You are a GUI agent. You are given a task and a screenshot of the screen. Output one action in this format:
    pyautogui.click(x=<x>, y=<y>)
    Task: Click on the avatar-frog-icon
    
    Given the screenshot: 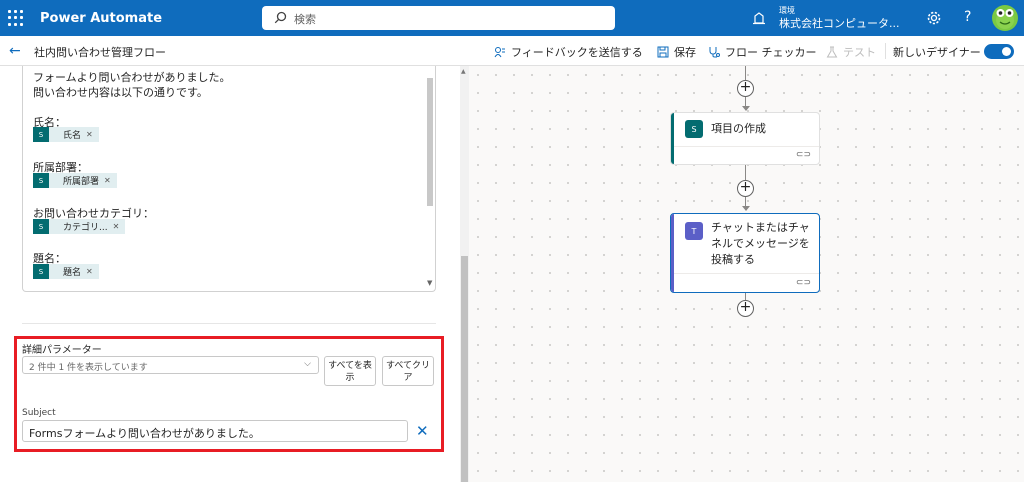 What is the action you would take?
    pyautogui.click(x=1005, y=19)
    